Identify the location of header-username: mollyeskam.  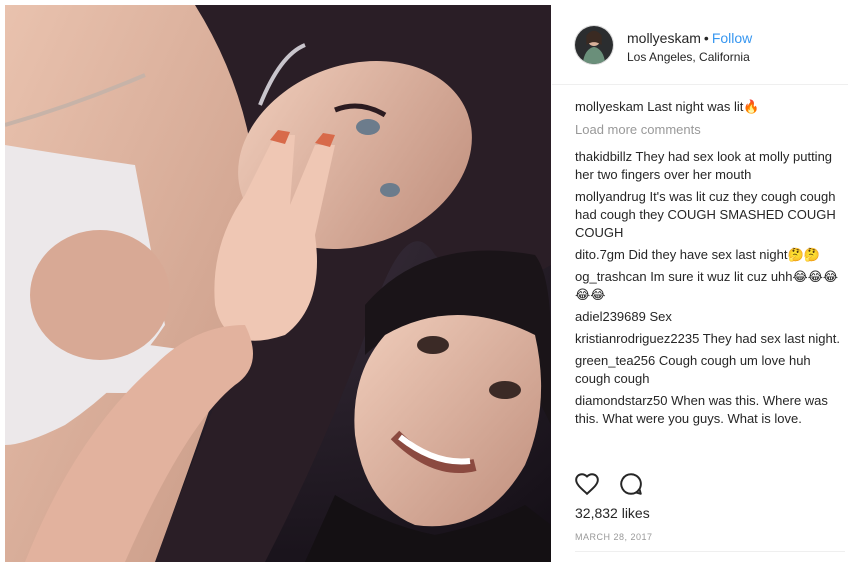
(664, 38).